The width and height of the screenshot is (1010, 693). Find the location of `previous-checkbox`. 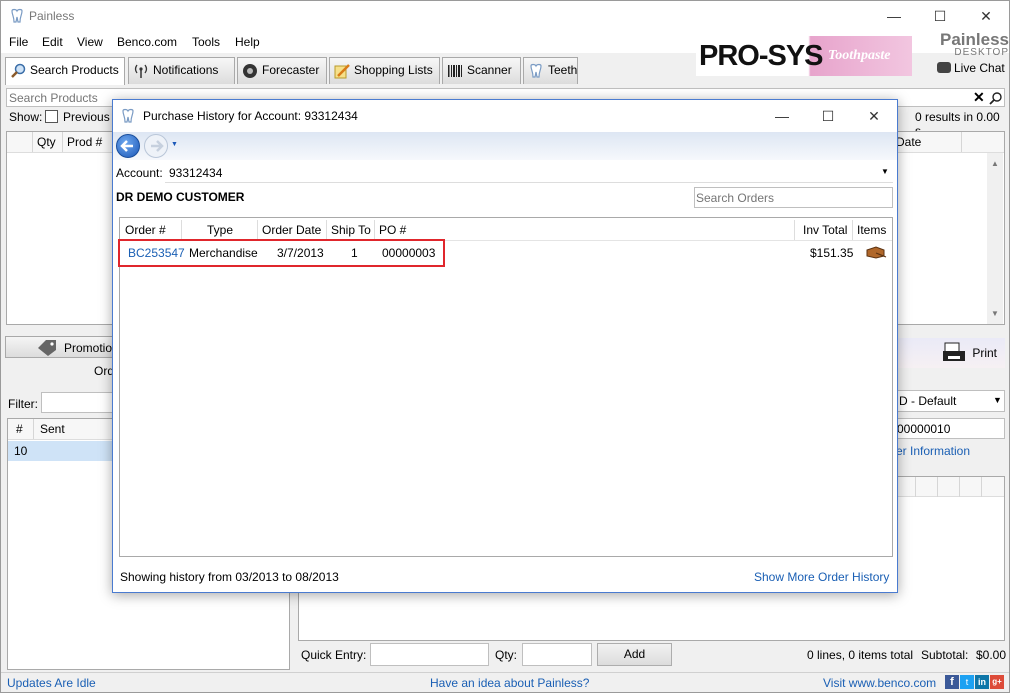

previous-checkbox is located at coordinates (51, 116).